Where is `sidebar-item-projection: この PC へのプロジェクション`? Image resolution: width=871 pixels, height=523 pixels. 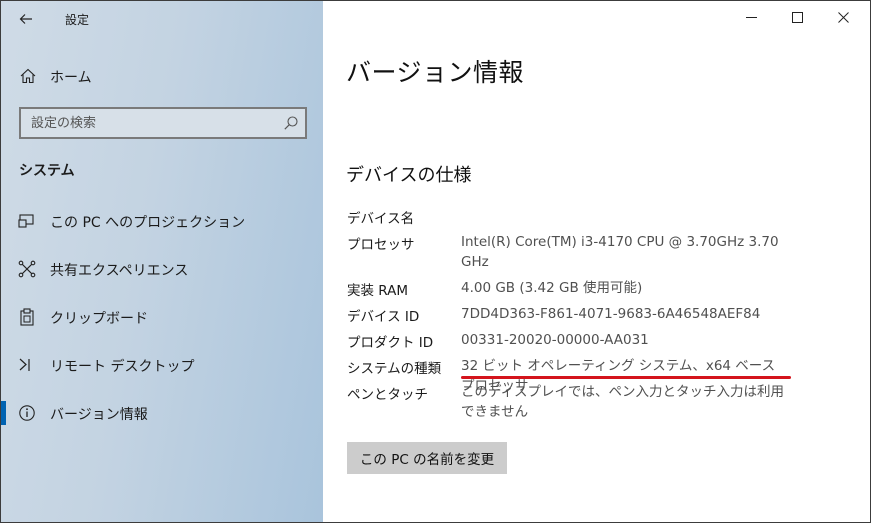 sidebar-item-projection: この PC へのプロジェクション is located at coordinates (162, 221).